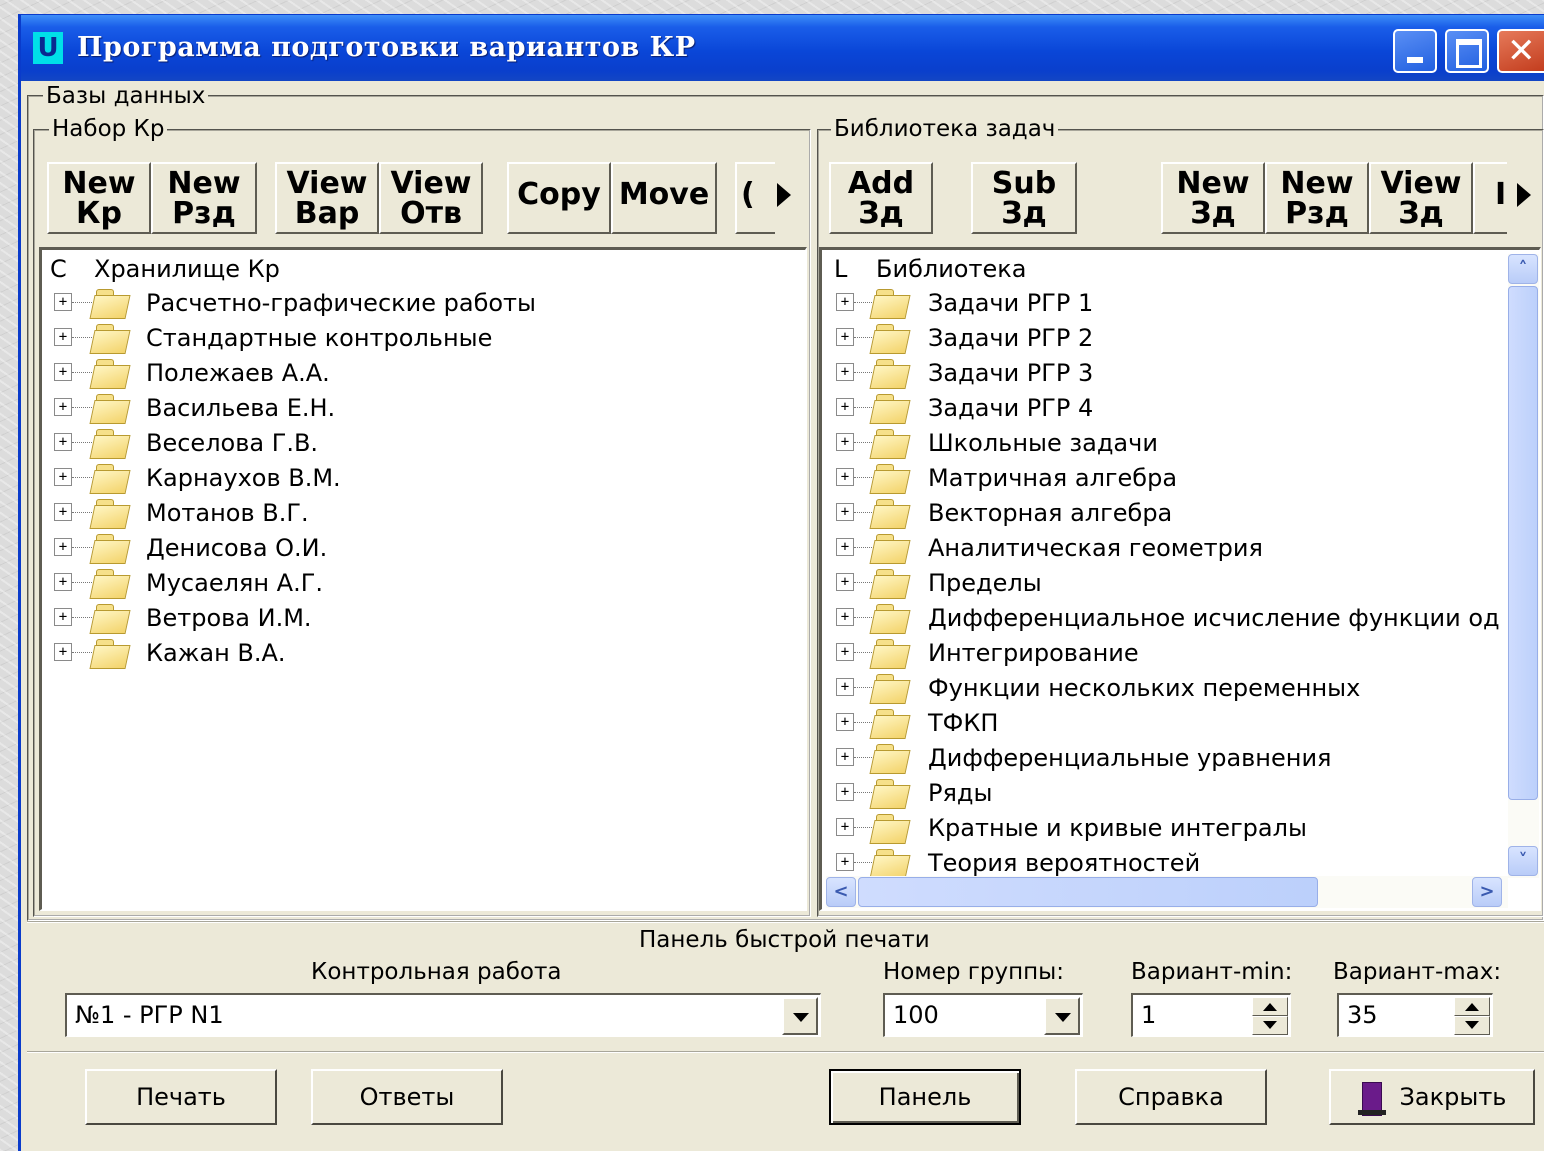 This screenshot has height=1151, width=1544. What do you see at coordinates (1088, 892) in the screenshot?
I see `horizontal-scroll-thumb` at bounding box center [1088, 892].